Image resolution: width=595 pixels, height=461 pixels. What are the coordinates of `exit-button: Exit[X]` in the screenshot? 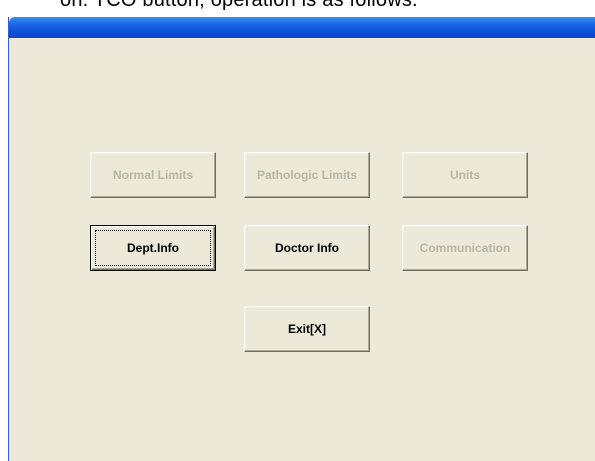 It's located at (307, 329).